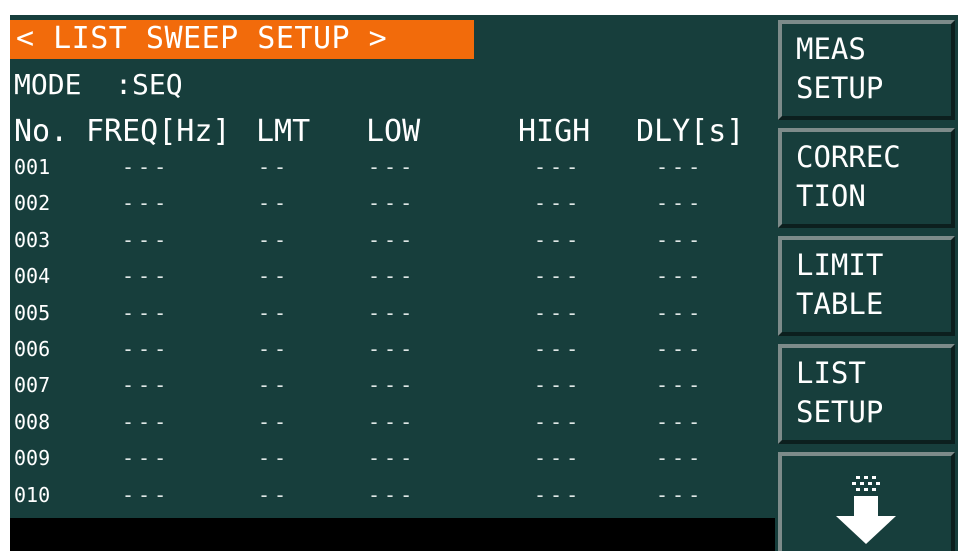  Describe the element at coordinates (866, 286) in the screenshot. I see `limit-table-softkey: LIMIT TABLE` at that location.